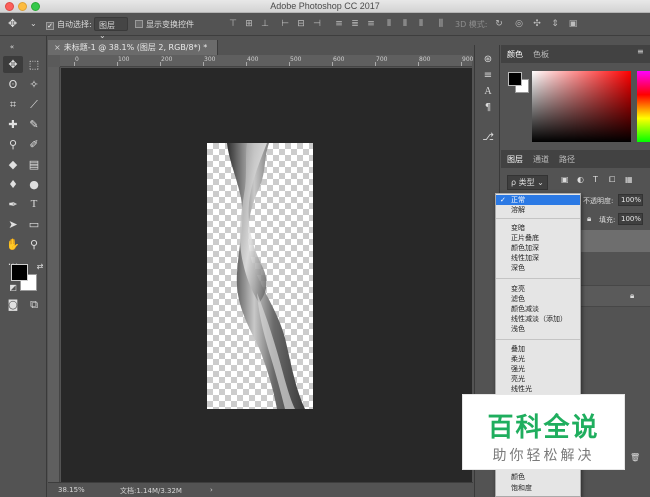  What do you see at coordinates (13, 104) in the screenshot?
I see `crop-tool-icon: ⌗` at bounding box center [13, 104].